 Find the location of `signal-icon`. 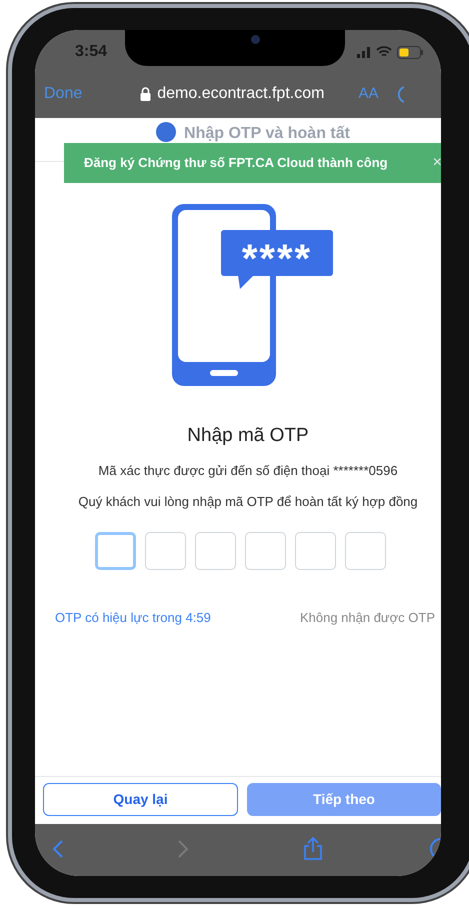

signal-icon is located at coordinates (364, 52).